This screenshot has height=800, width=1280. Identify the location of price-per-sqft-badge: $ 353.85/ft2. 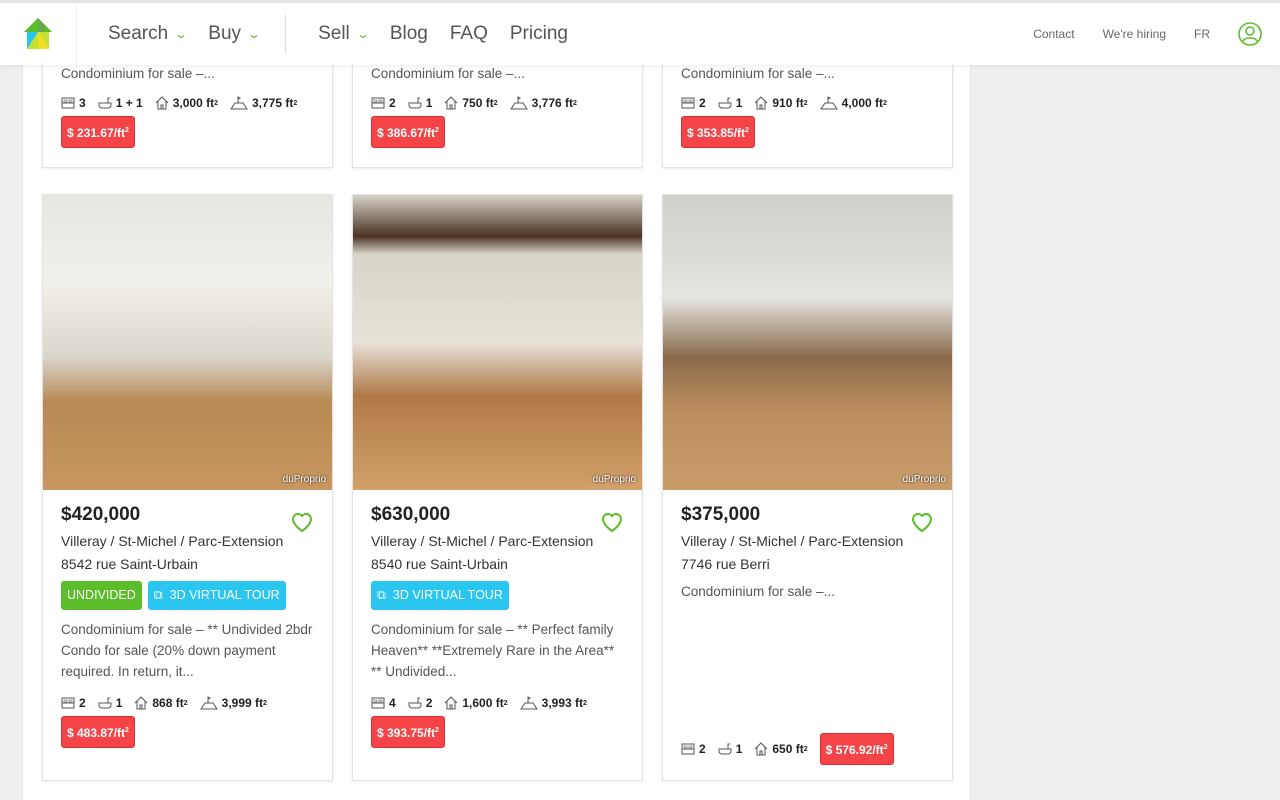
(718, 132).